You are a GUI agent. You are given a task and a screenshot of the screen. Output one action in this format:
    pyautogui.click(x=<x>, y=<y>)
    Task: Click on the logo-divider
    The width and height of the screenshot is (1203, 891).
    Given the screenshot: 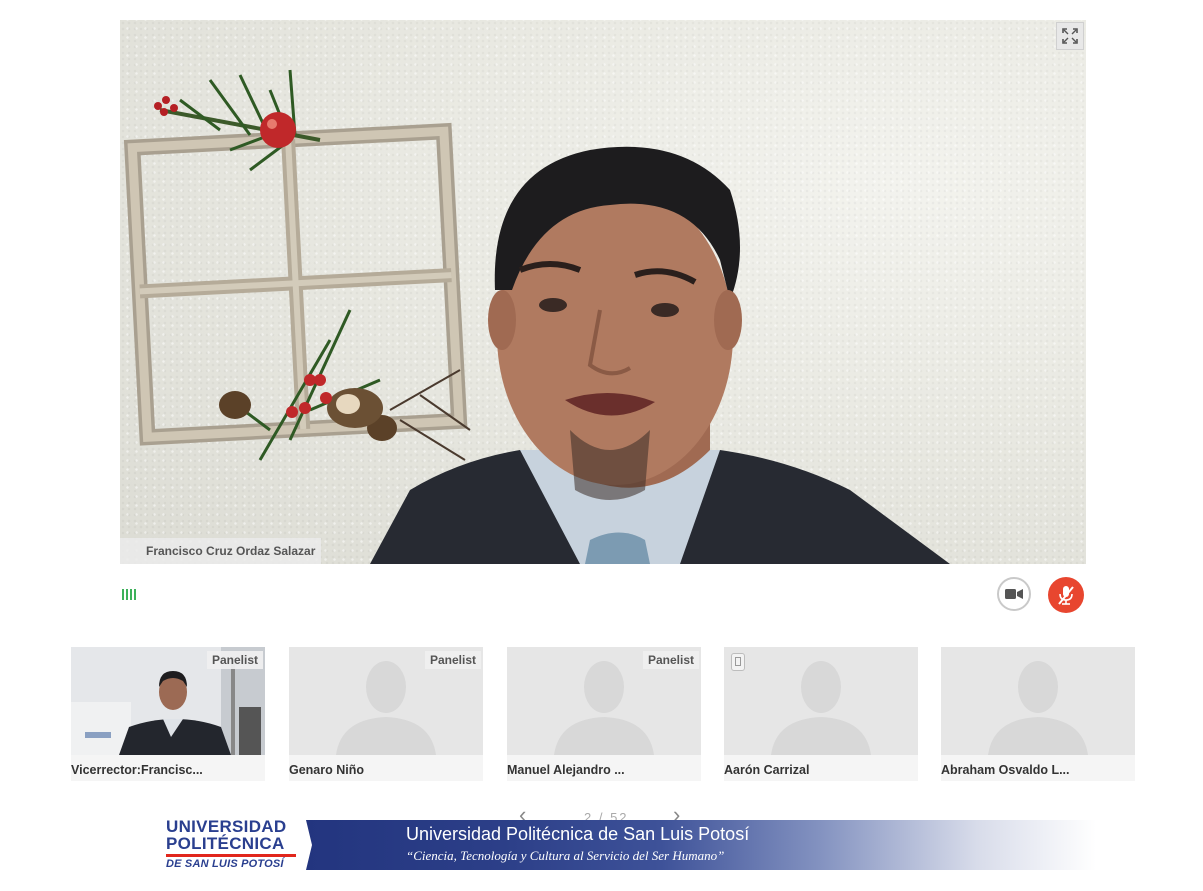 What is the action you would take?
    pyautogui.click(x=231, y=855)
    